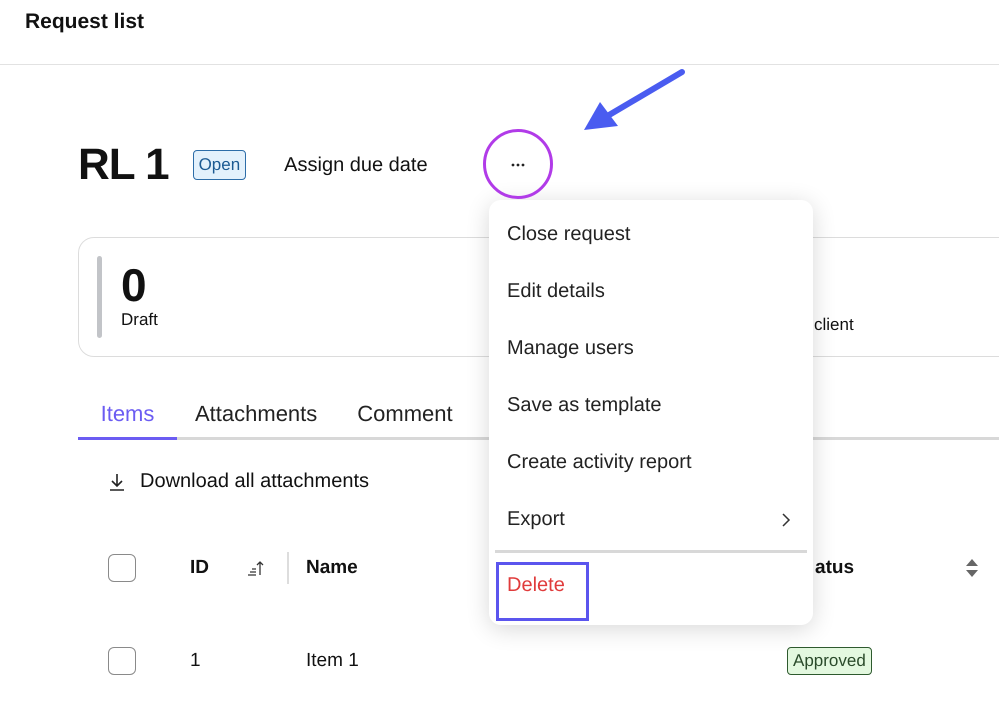  I want to click on column-header: Name, so click(332, 568).